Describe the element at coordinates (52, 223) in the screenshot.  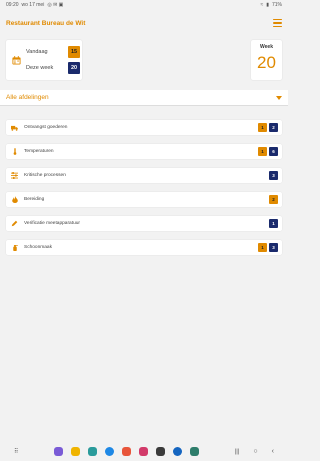
I see `task-list-item-label: Verificatie meetapparatuur` at that location.